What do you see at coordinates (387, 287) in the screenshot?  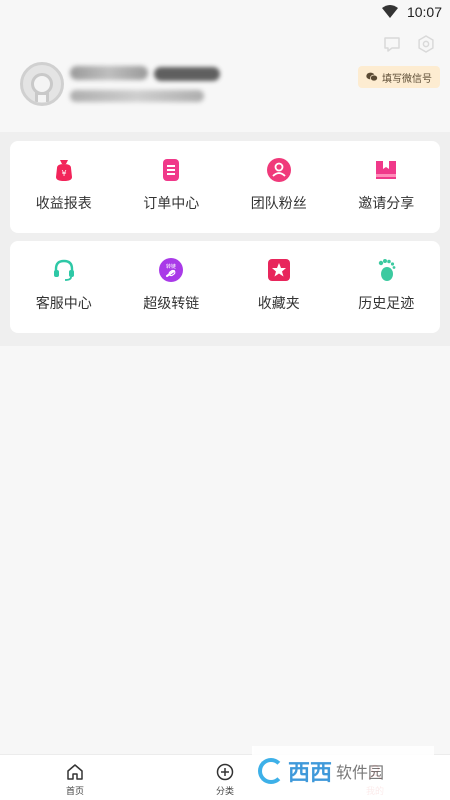 I see `menu-item-history: 历史足迹` at bounding box center [387, 287].